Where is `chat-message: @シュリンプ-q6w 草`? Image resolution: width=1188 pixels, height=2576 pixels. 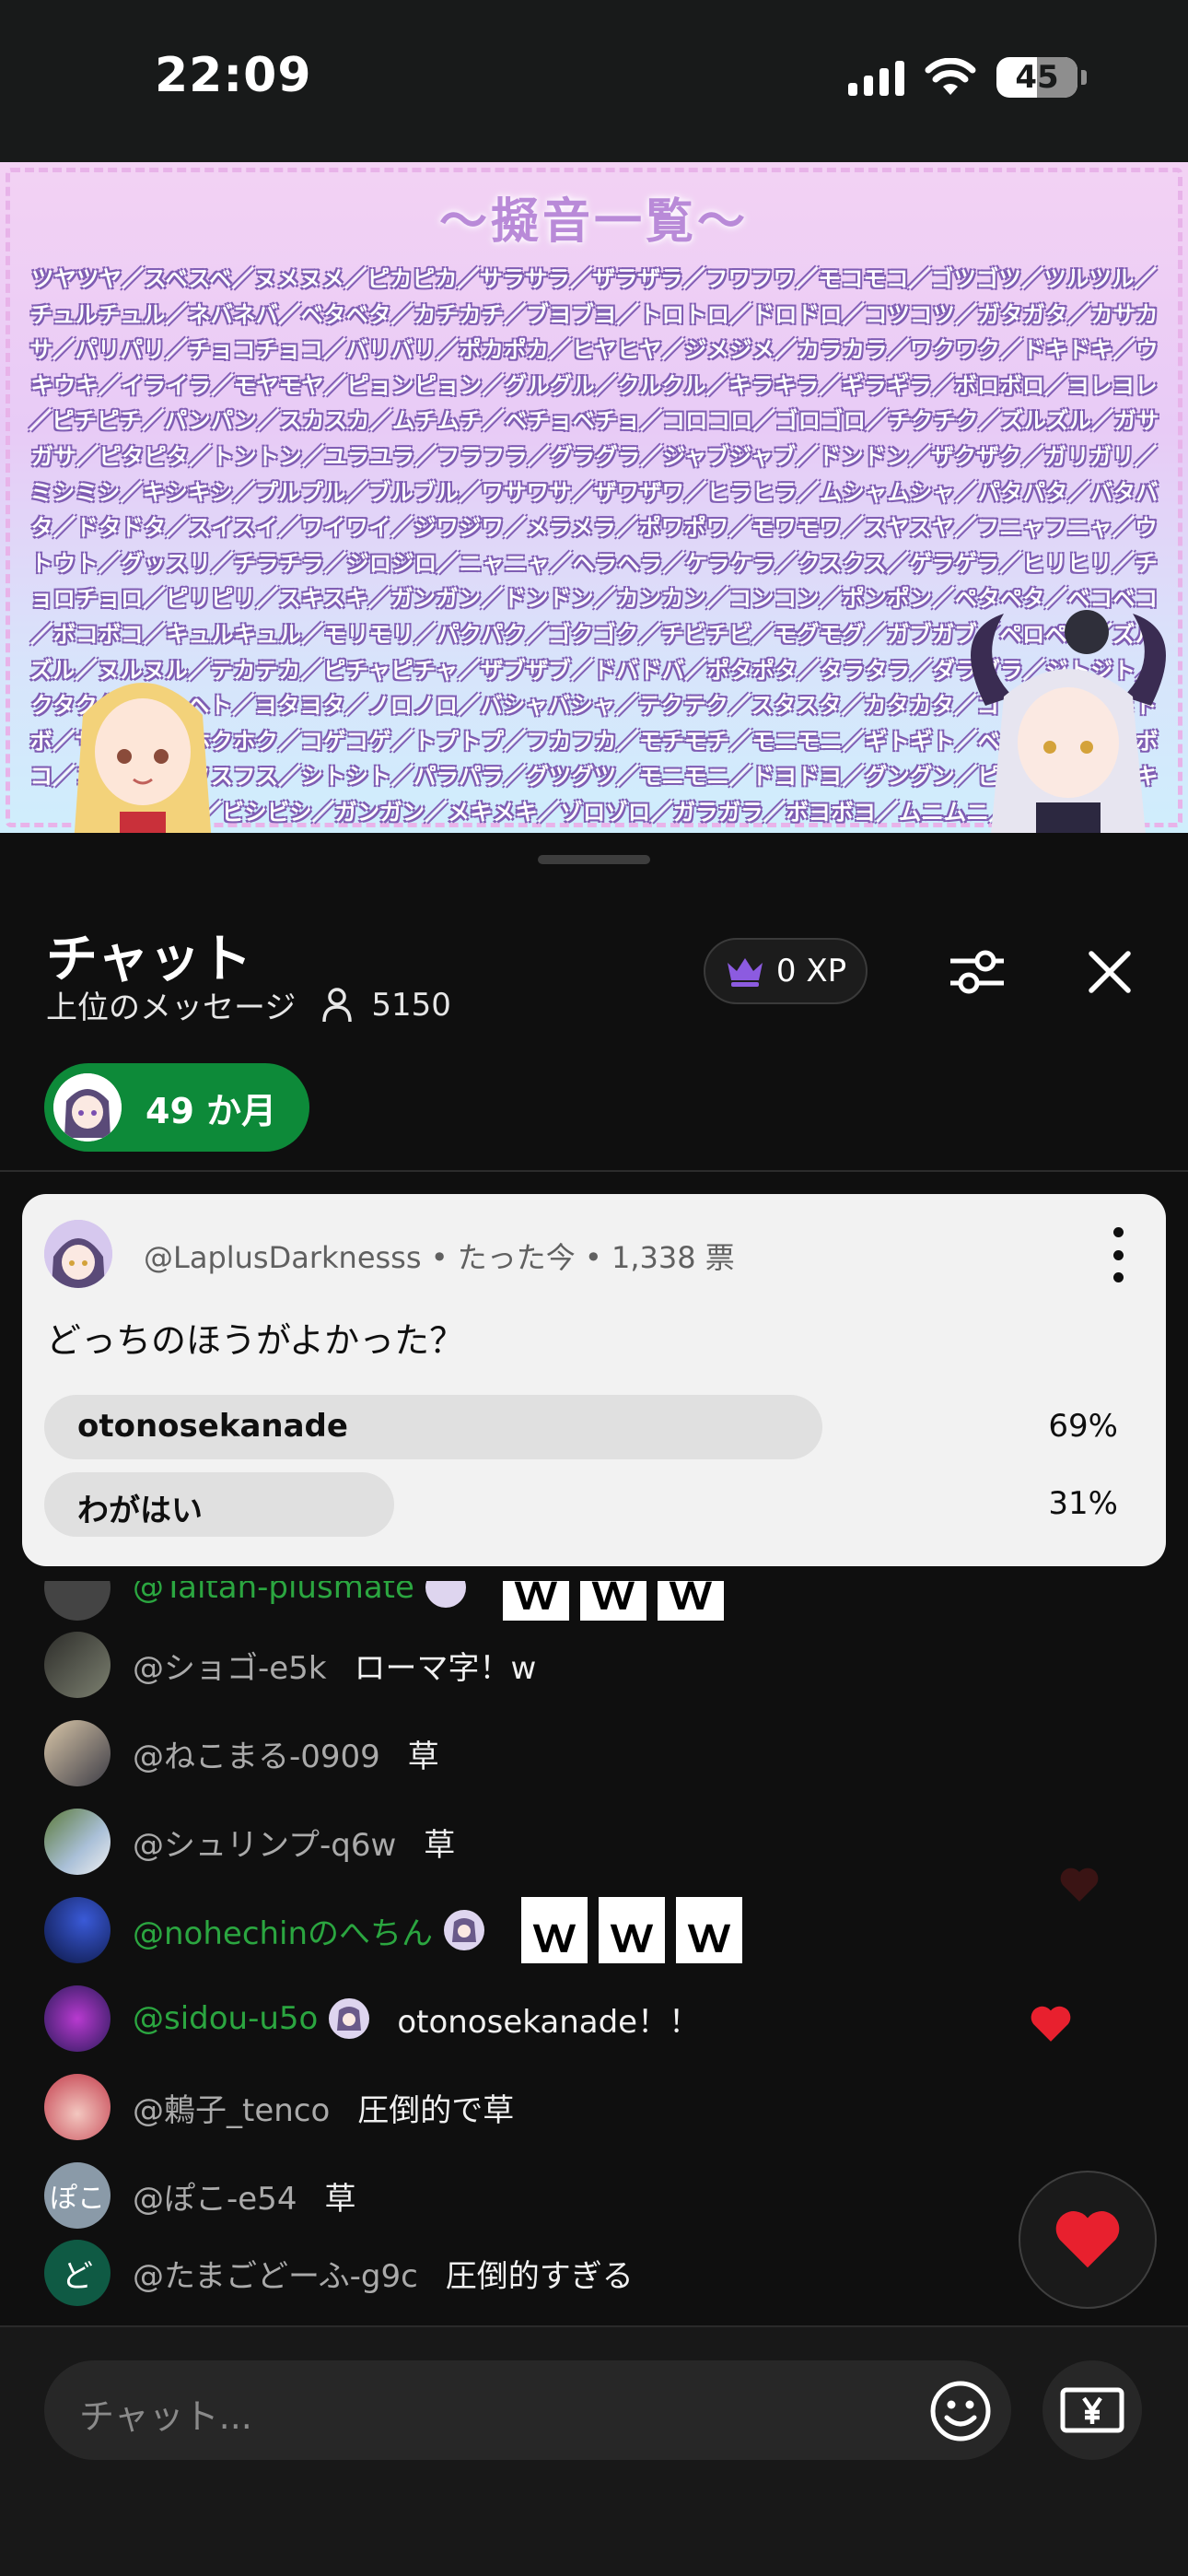
chat-message: @シュリンプ-q6w 草 is located at coordinates (249, 1842).